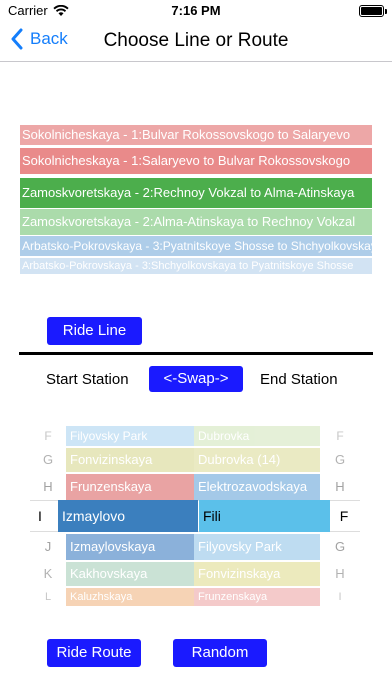 This screenshot has height=696, width=392. Describe the element at coordinates (130, 460) in the screenshot. I see `start-station-option: Fonvizinskaya` at that location.